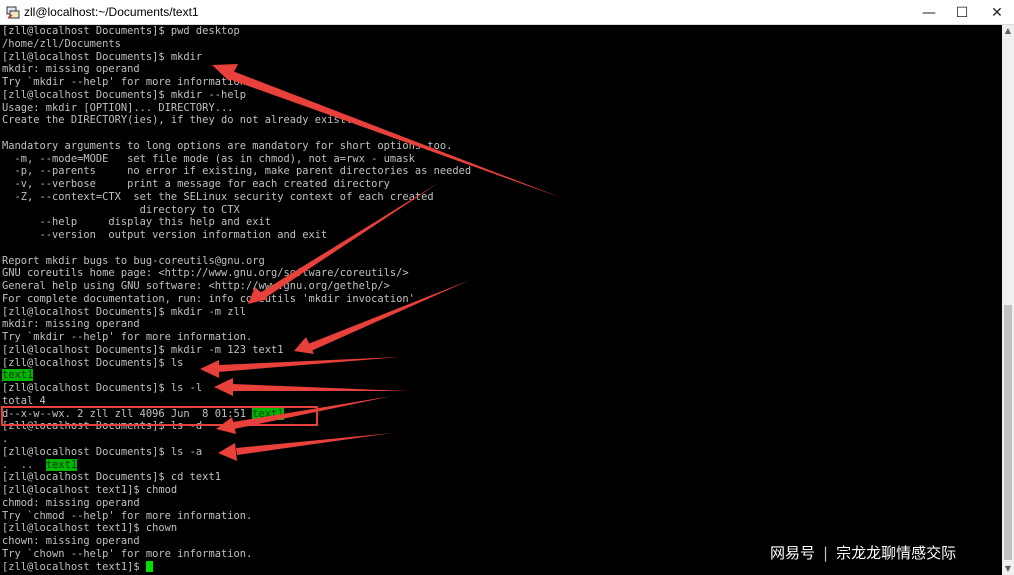 This screenshot has width=1014, height=575. What do you see at coordinates (121, 209) in the screenshot?
I see `terminal-line-text: directory to CTX` at bounding box center [121, 209].